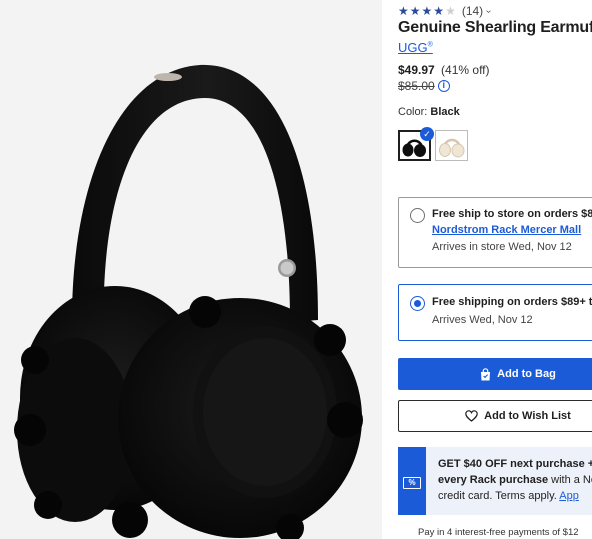  What do you see at coordinates (495, 27) in the screenshot?
I see `product-title: Genuine Shearling Earmuffs` at bounding box center [495, 27].